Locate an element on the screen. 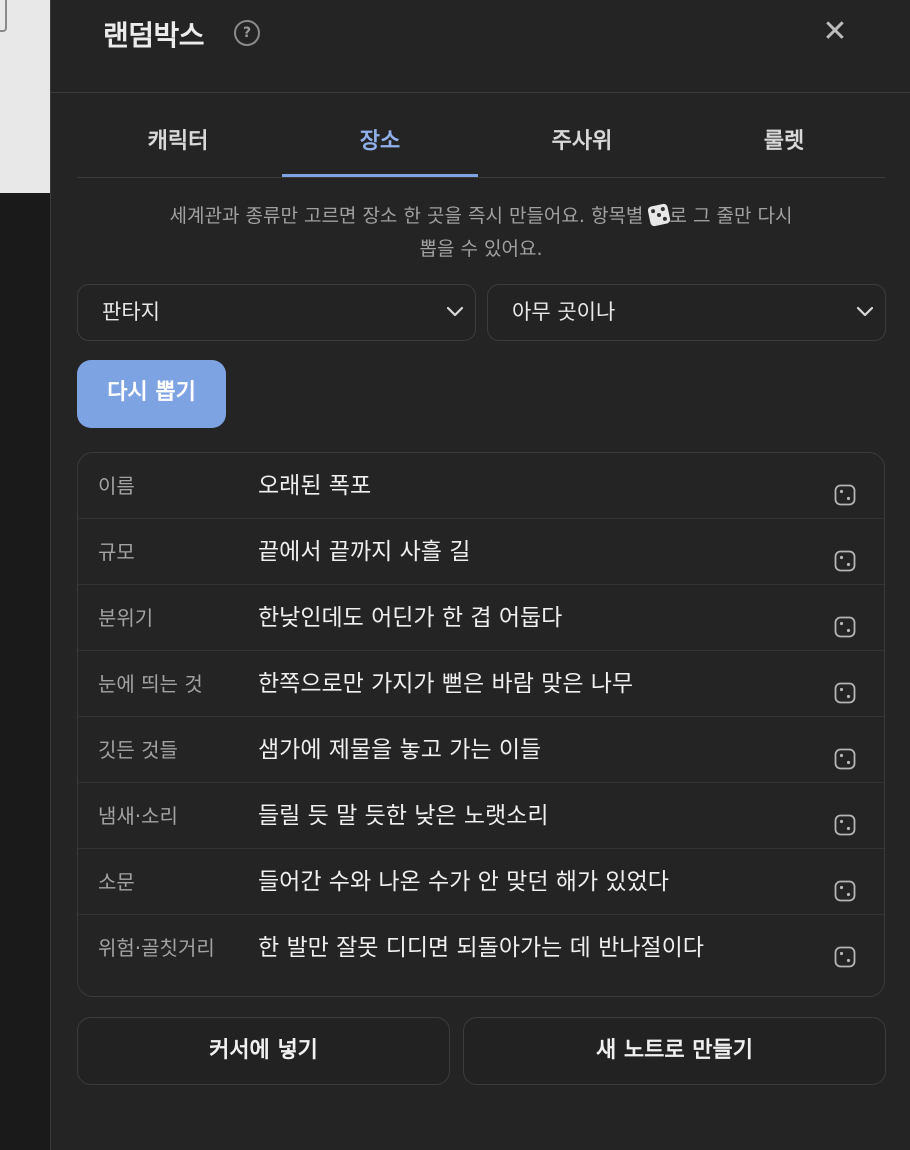 This screenshot has width=910, height=1150. row-value: 들릴 듯 말 듯한 낮은 노랫소리 is located at coordinates (403, 816).